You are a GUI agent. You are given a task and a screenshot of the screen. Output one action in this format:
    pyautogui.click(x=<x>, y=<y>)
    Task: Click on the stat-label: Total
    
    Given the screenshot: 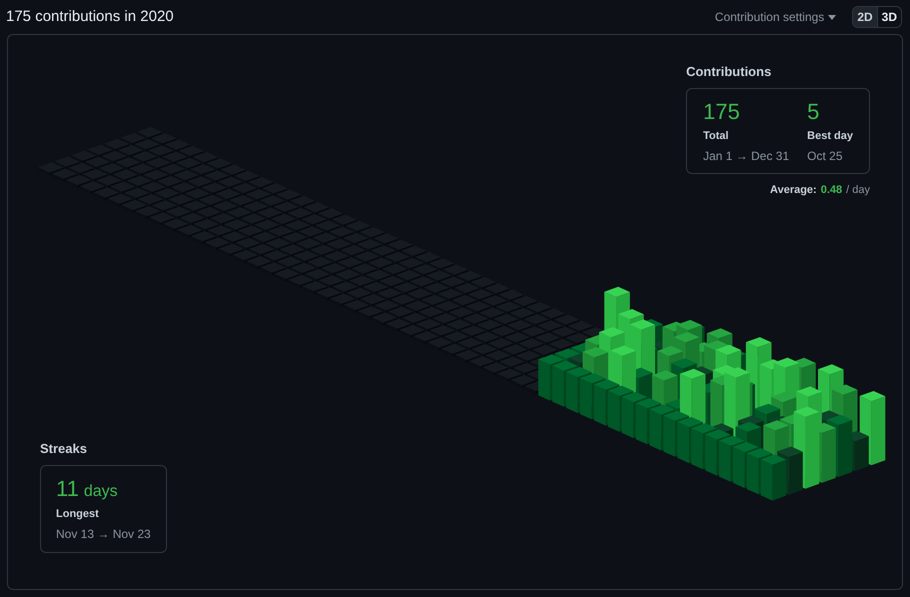 What is the action you would take?
    pyautogui.click(x=716, y=136)
    